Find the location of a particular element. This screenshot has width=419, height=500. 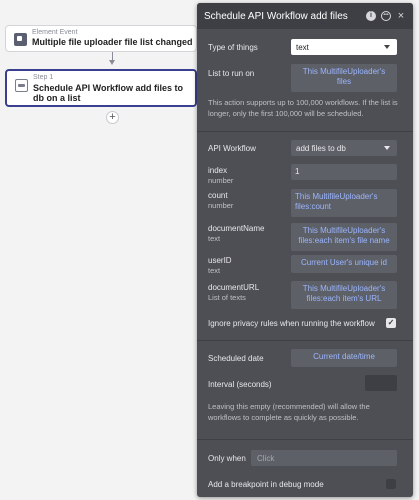

comment-icon: ••• is located at coordinates (386, 16).